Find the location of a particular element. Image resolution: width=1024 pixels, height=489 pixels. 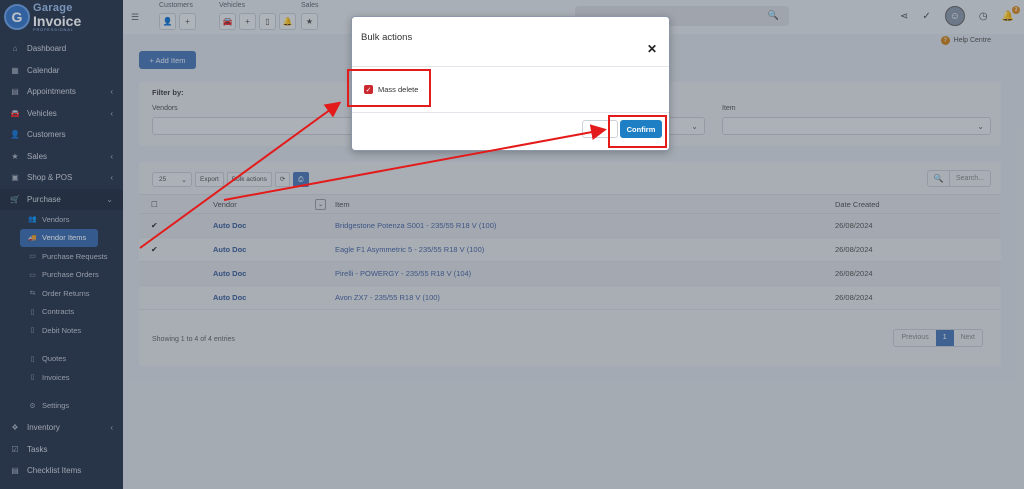

arrow-to-confirm is located at coordinates (415, 162).